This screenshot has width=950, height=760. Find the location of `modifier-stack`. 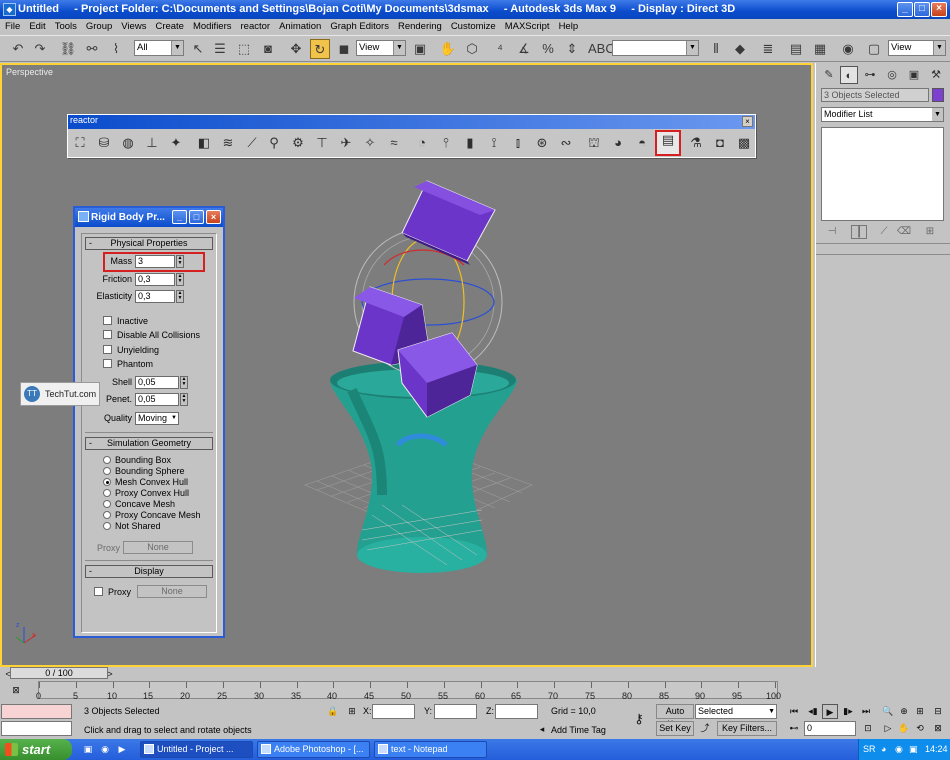

modifier-stack is located at coordinates (882, 174).